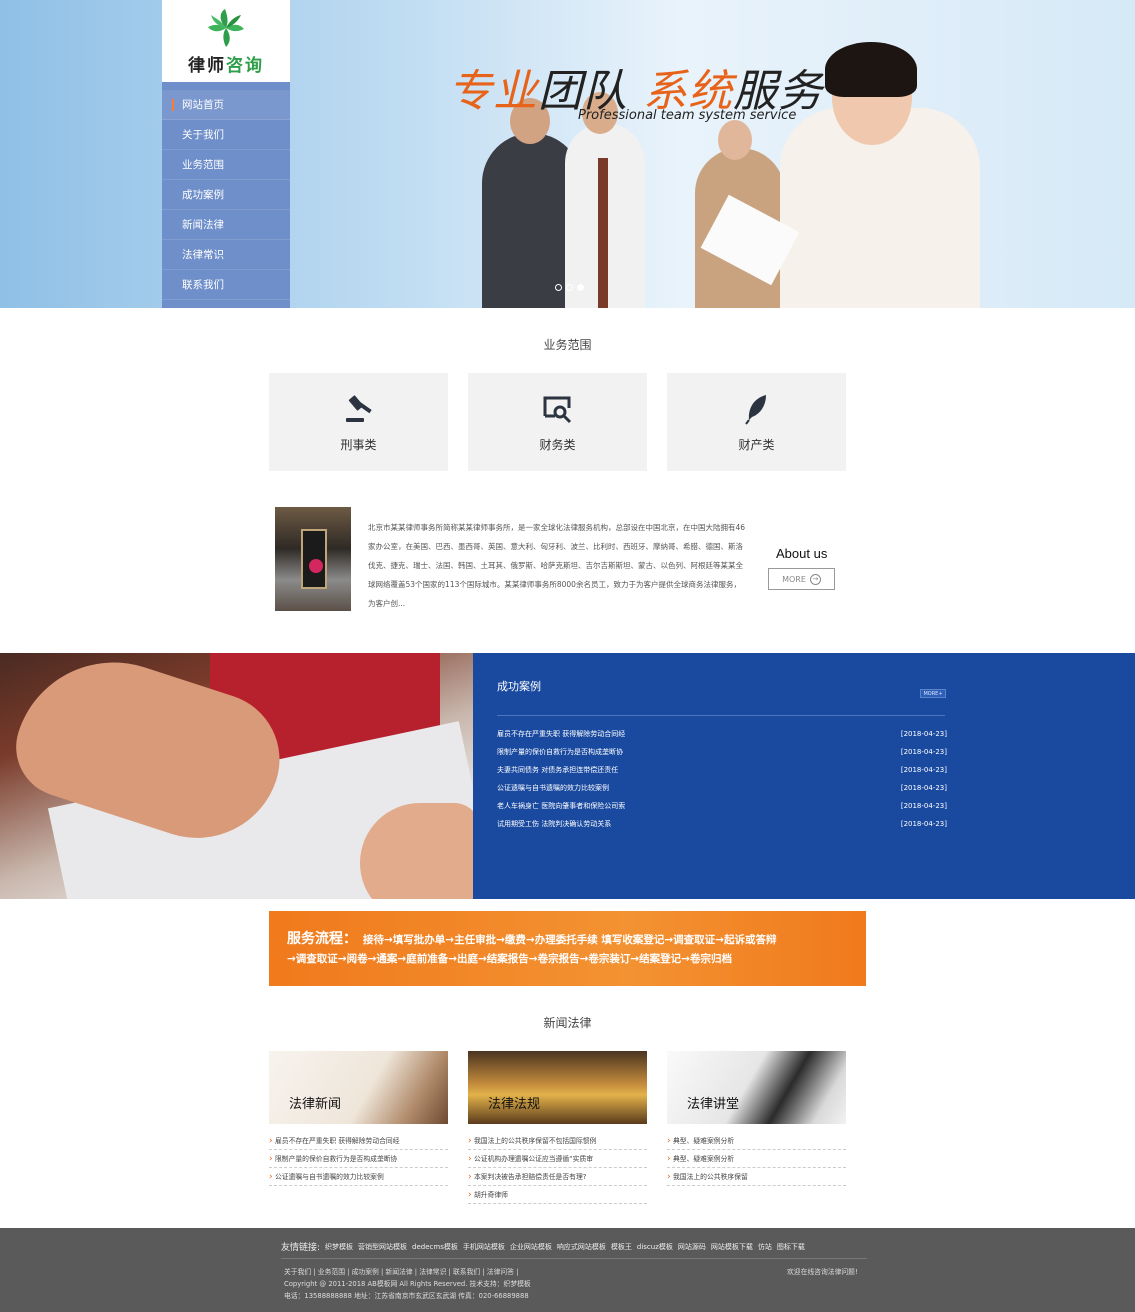 The width and height of the screenshot is (1135, 1312). Describe the element at coordinates (815, 579) in the screenshot. I see `arrow-right-icon: →` at that location.